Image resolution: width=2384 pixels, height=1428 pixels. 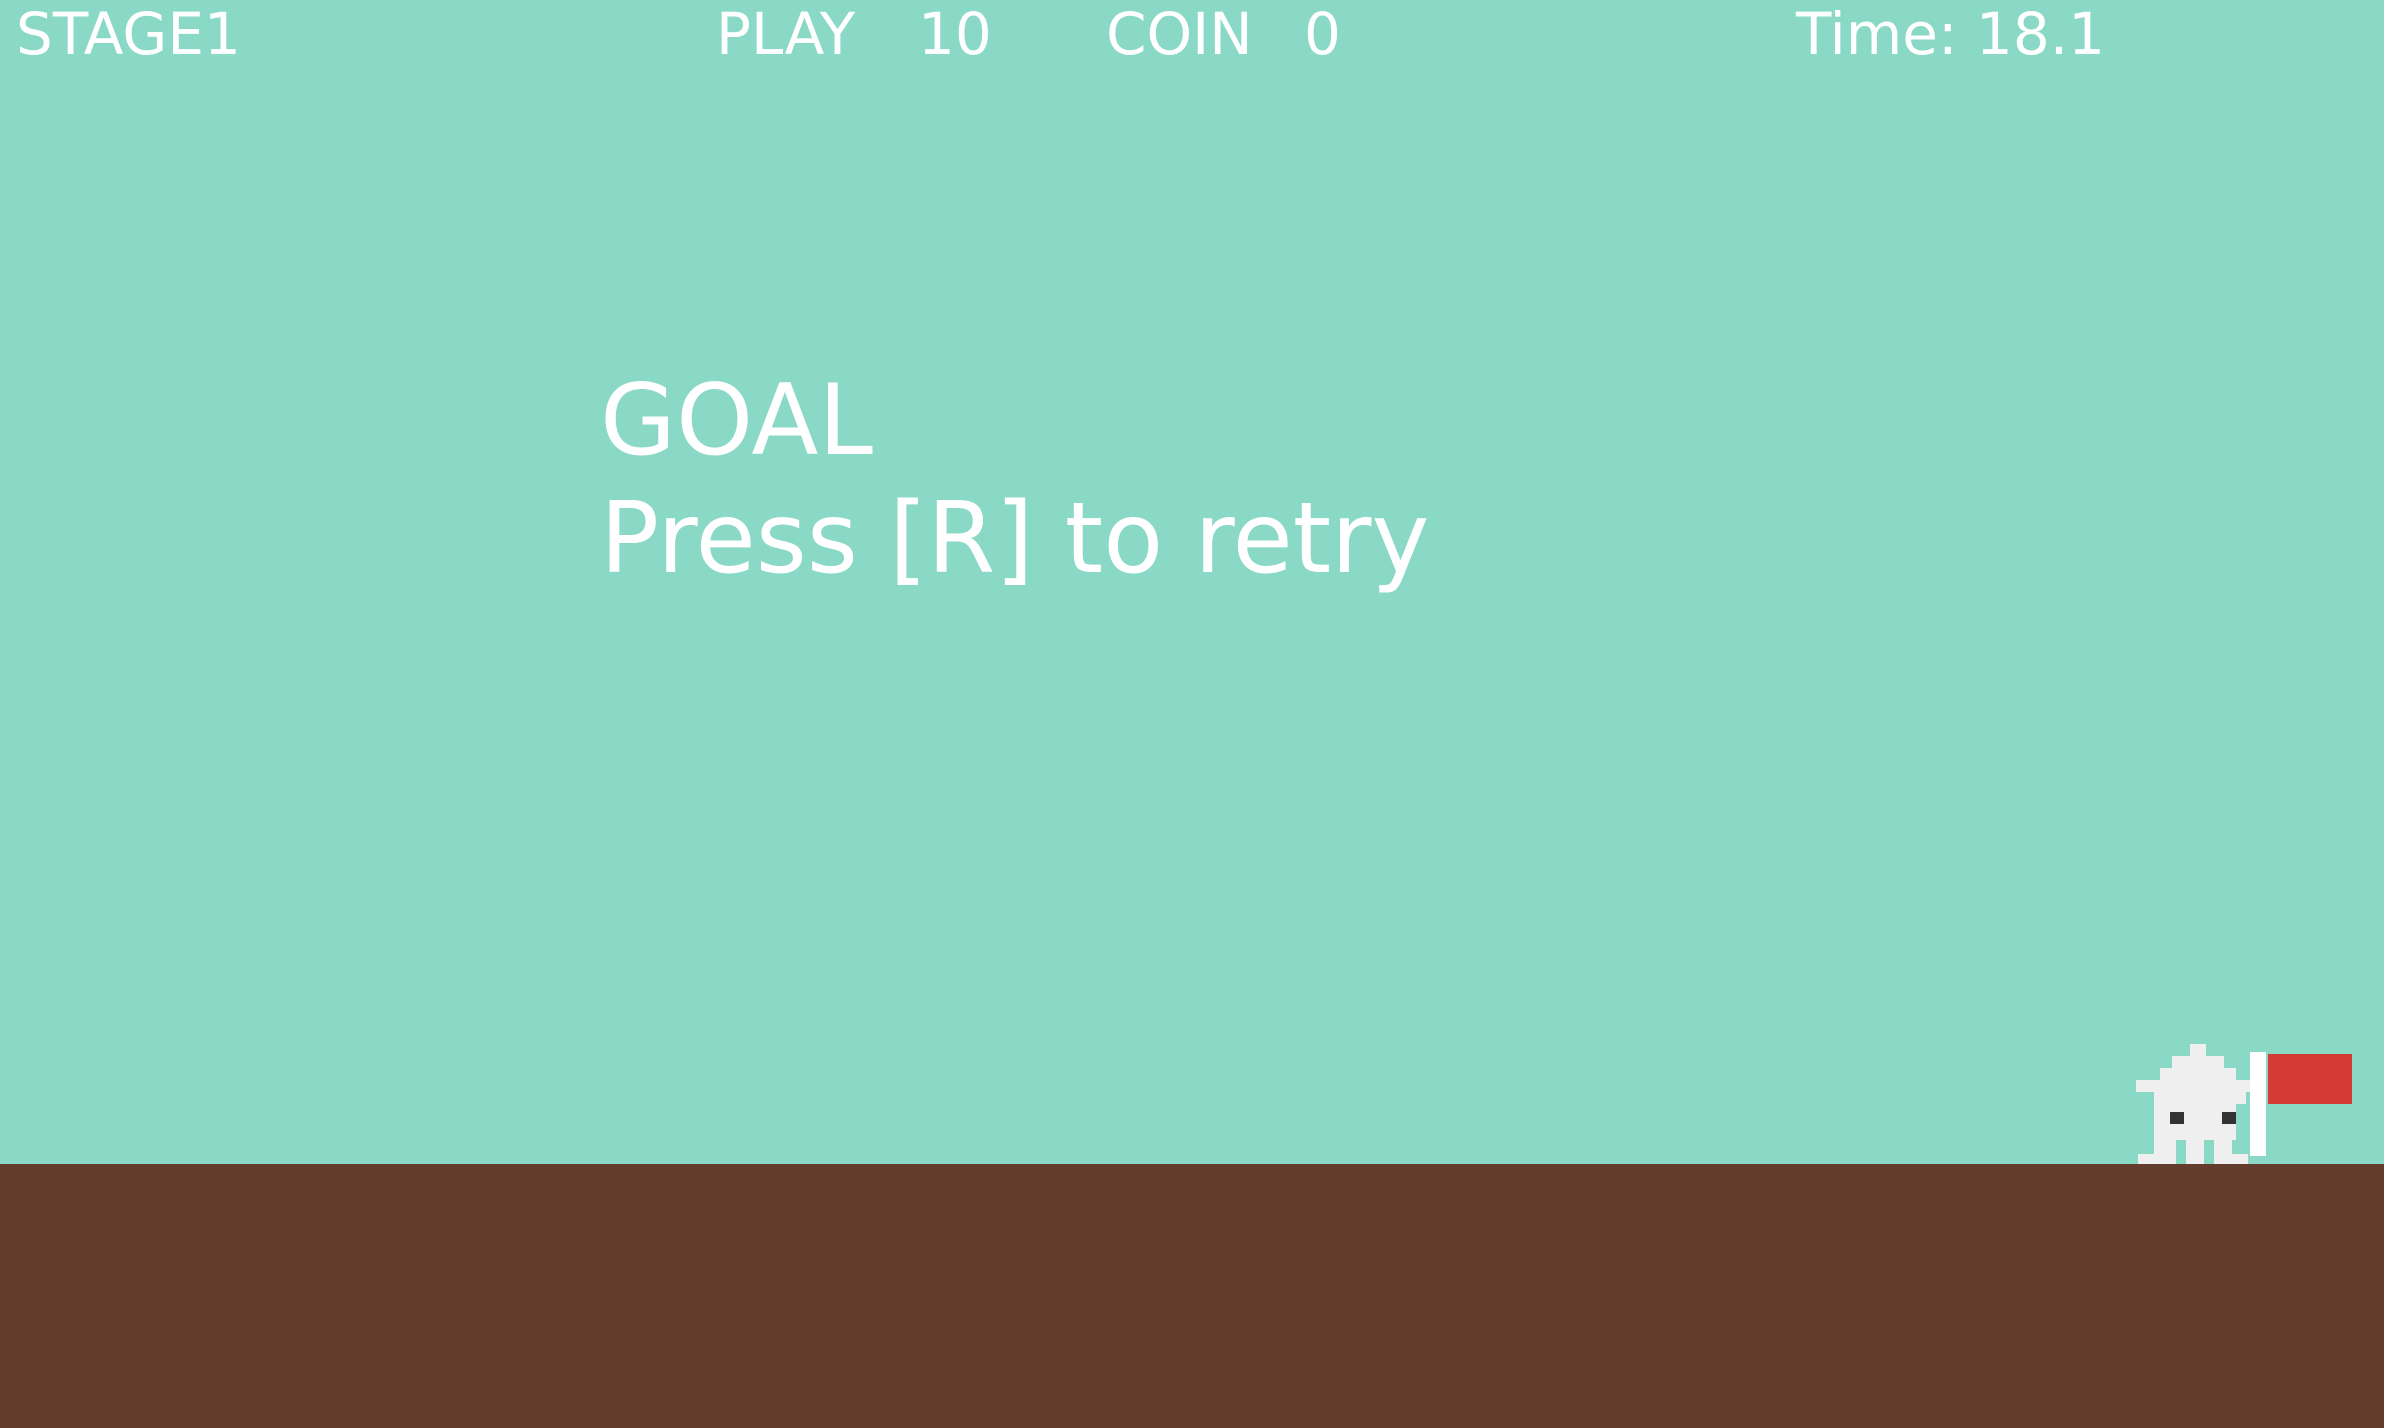 I want to click on play-count-value: 10, so click(x=955, y=34).